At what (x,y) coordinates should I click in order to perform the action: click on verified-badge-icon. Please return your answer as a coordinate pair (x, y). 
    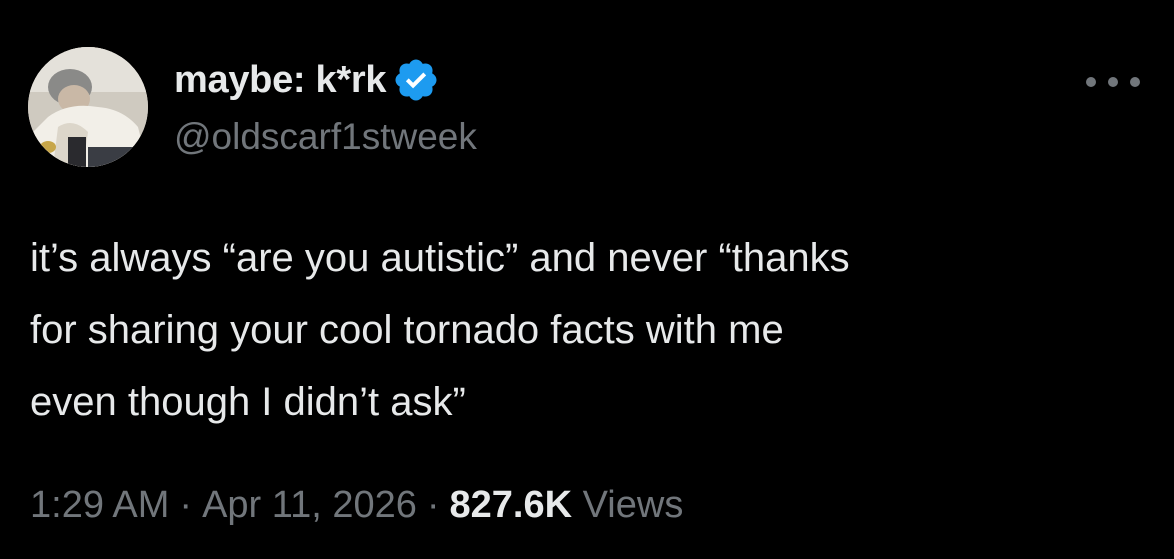
    Looking at the image, I should click on (416, 80).